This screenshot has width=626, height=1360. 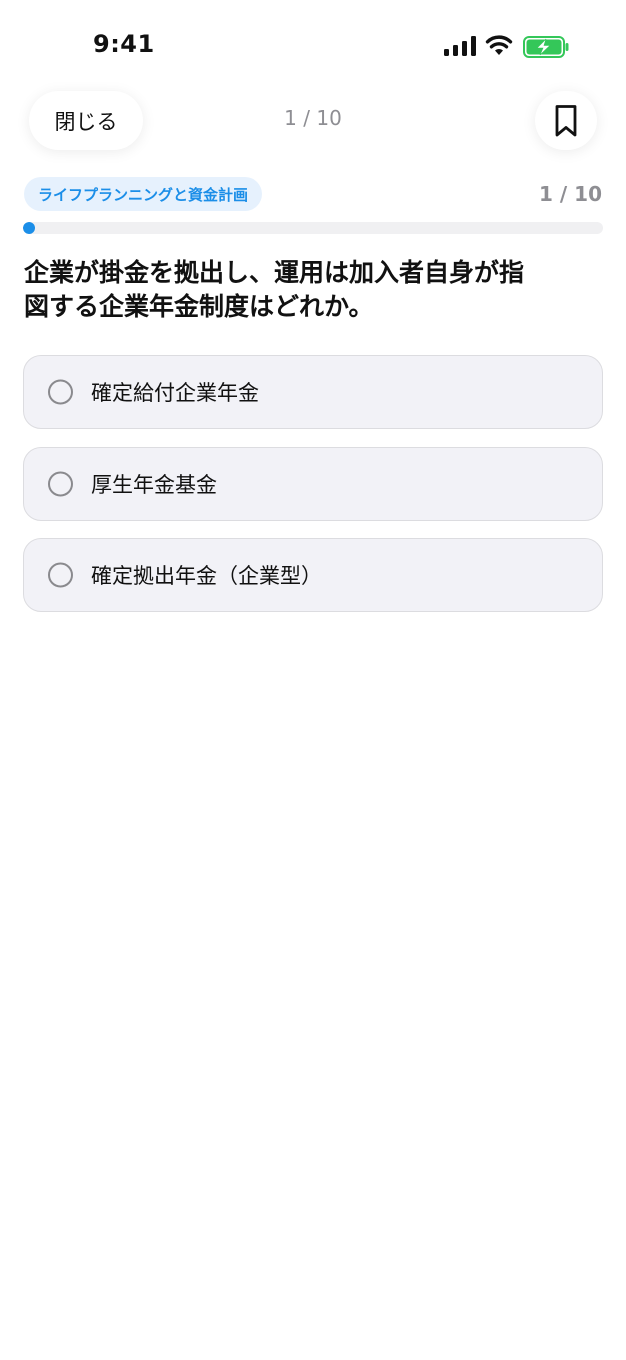 I want to click on nav-progress-counter: 1 / 10, so click(x=313, y=118).